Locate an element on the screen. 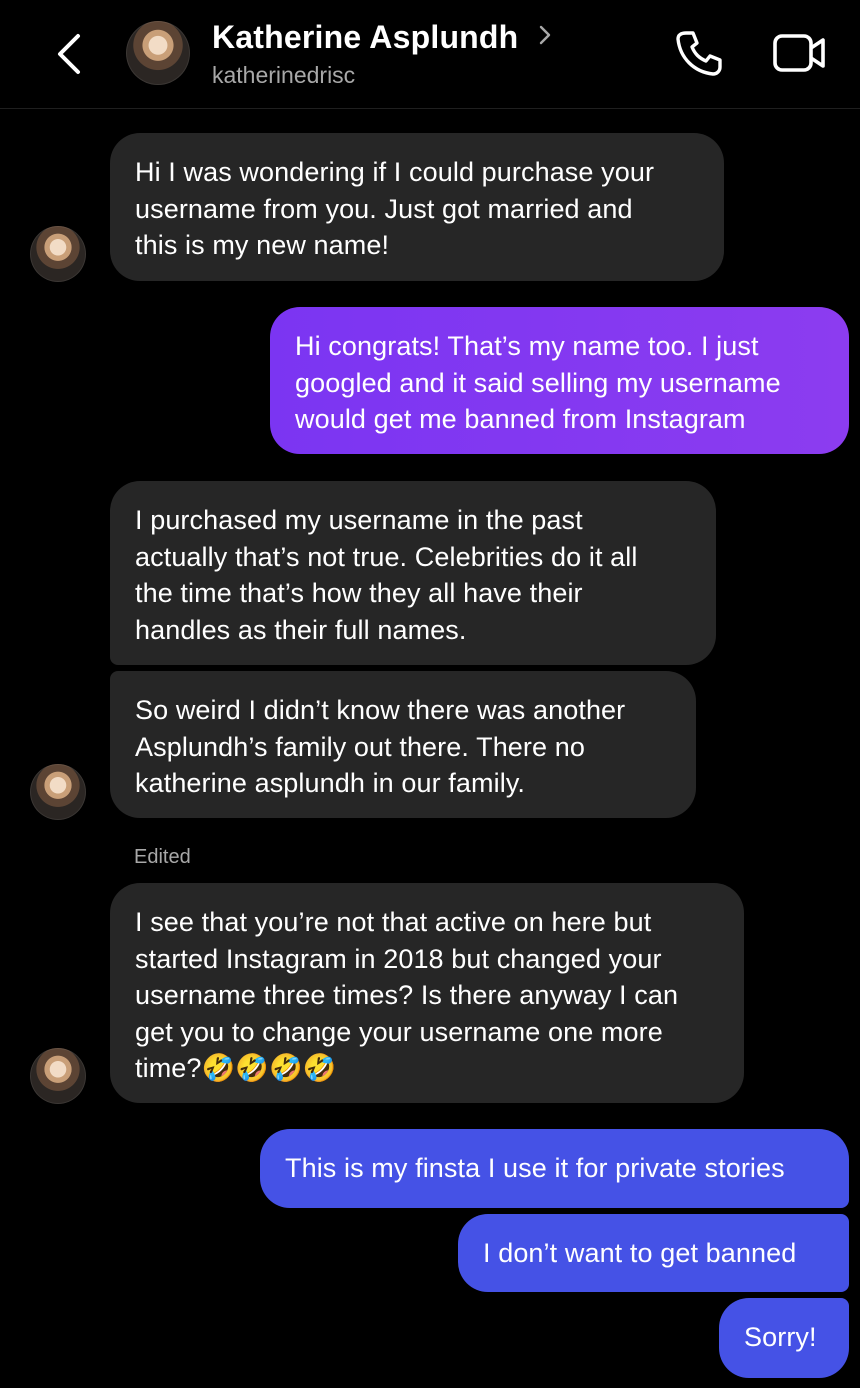  outgoing-message: I don’t want to get banned is located at coordinates (653, 1253).